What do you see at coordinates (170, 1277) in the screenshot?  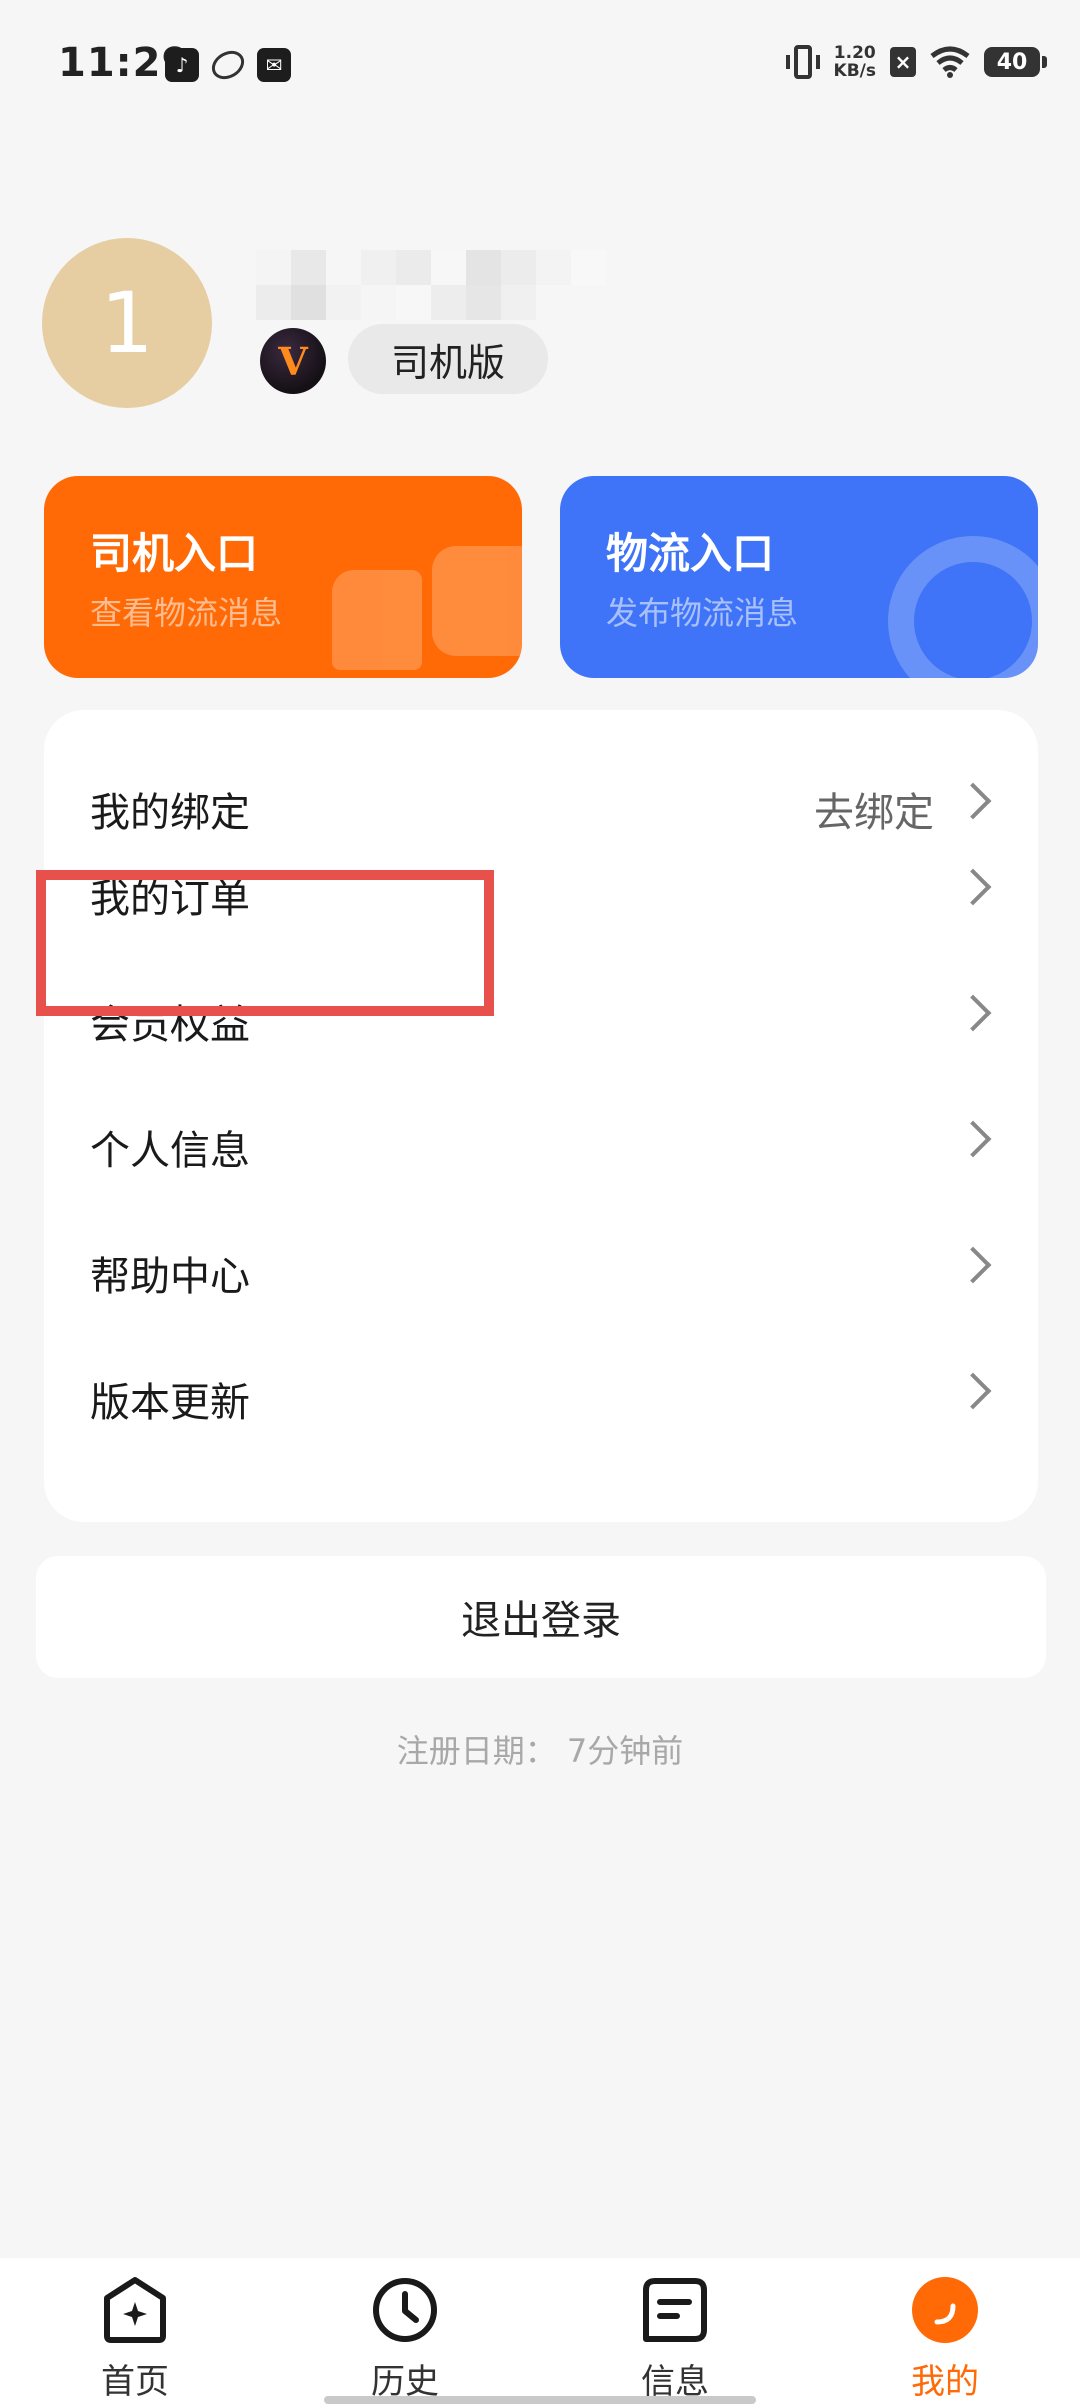 I see `menu-item-label: 帮助中心` at bounding box center [170, 1277].